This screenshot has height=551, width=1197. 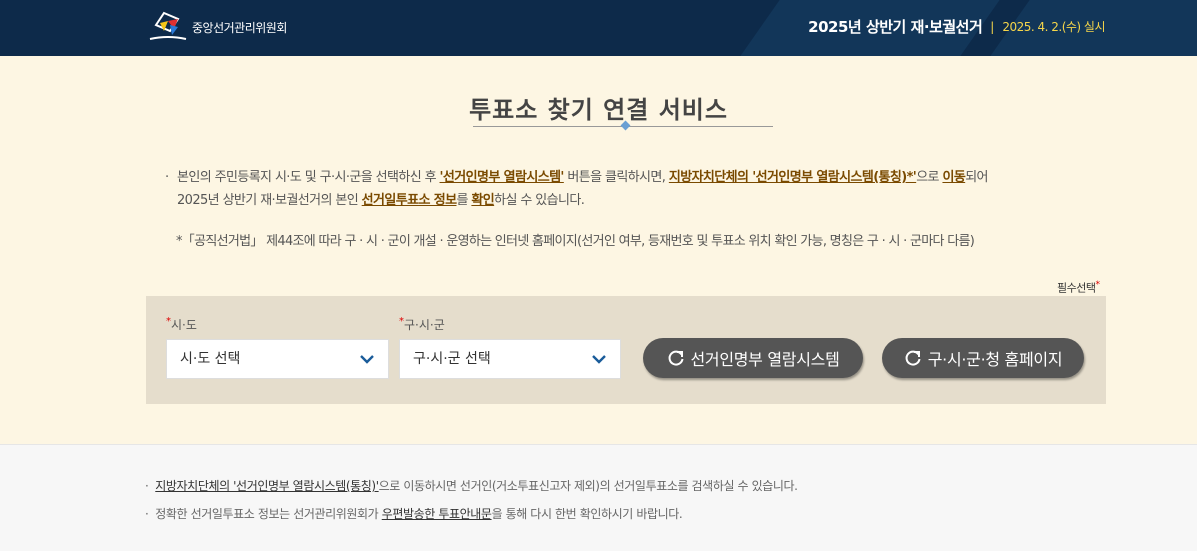 What do you see at coordinates (539, 200) in the screenshot?
I see `desc-text: 하실 수 있습니다.` at bounding box center [539, 200].